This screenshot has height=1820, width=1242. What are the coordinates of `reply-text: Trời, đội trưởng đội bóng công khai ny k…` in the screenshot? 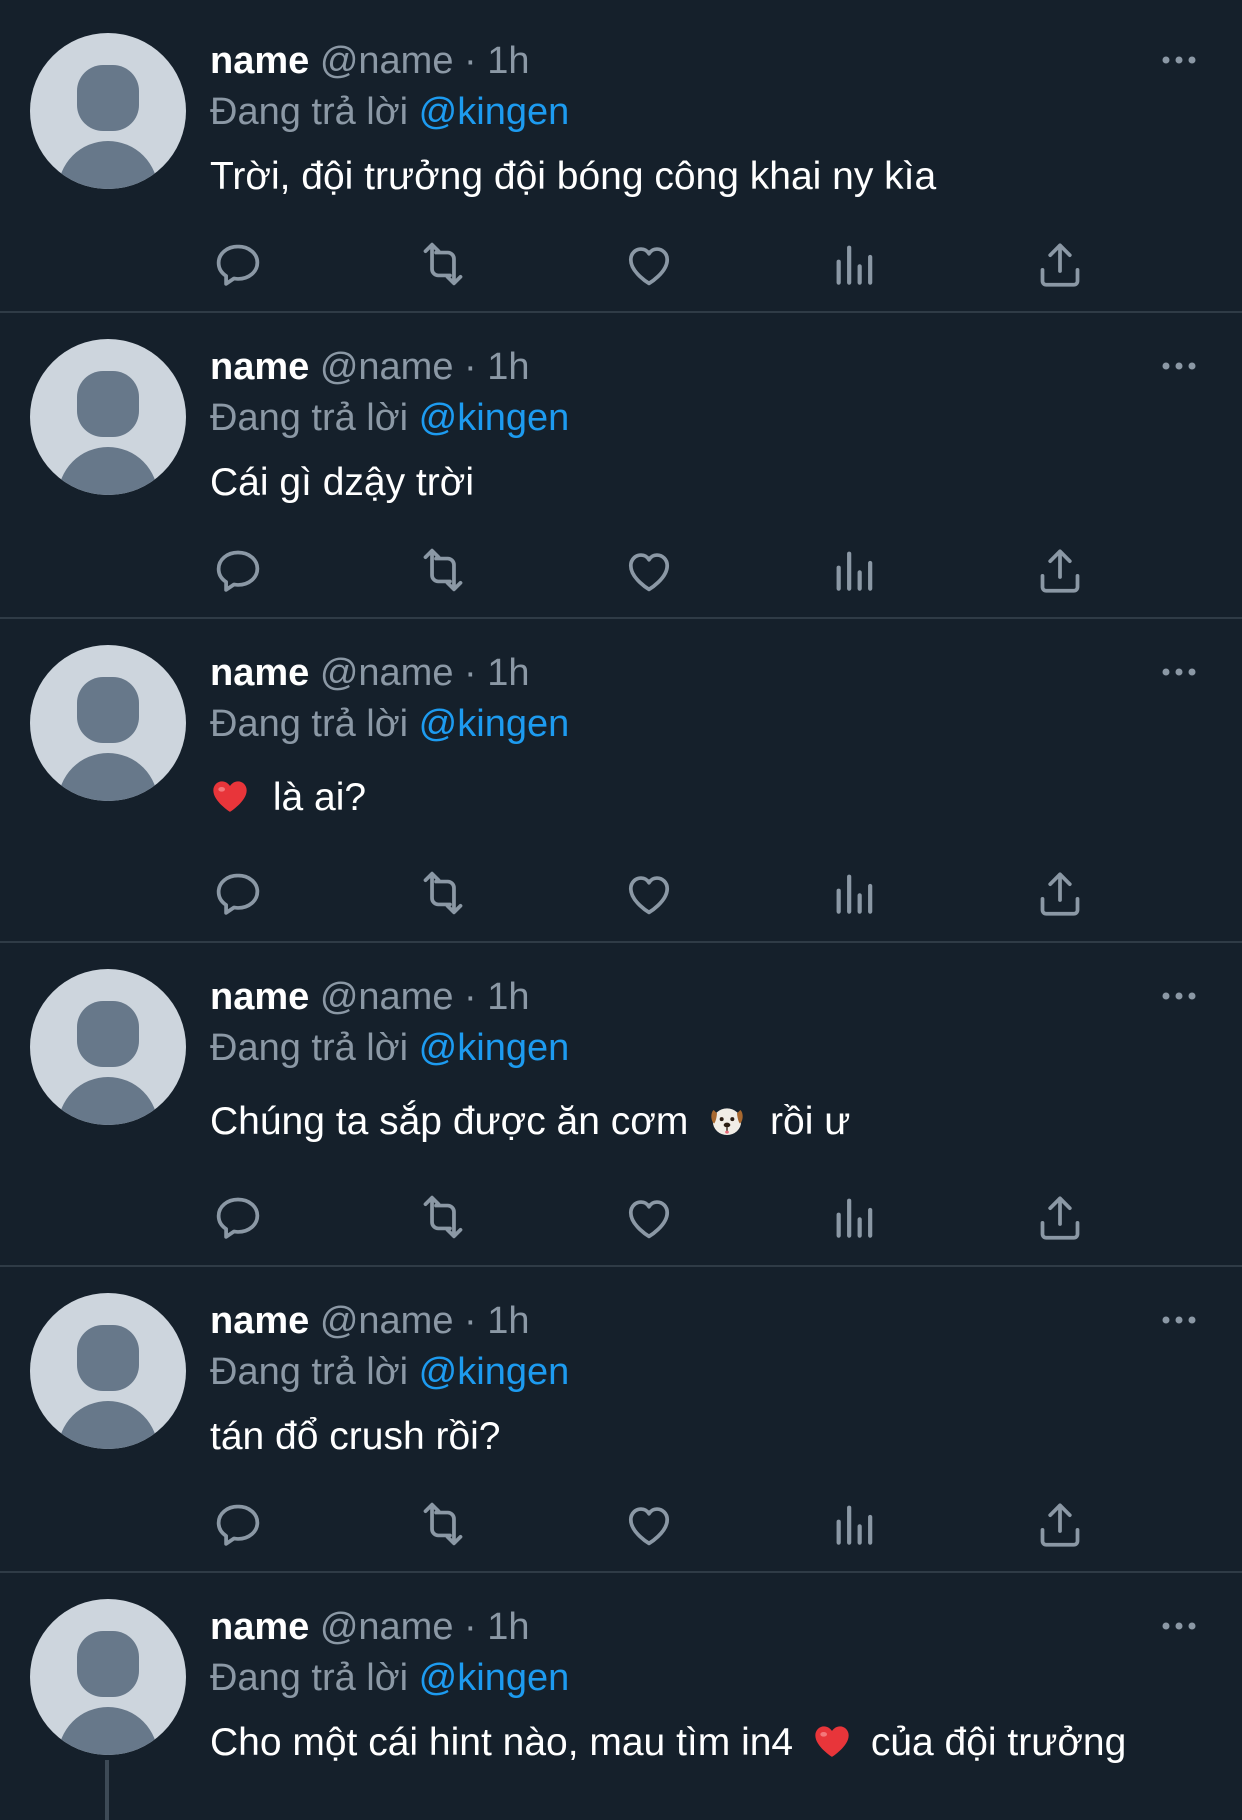 It's located at (573, 176).